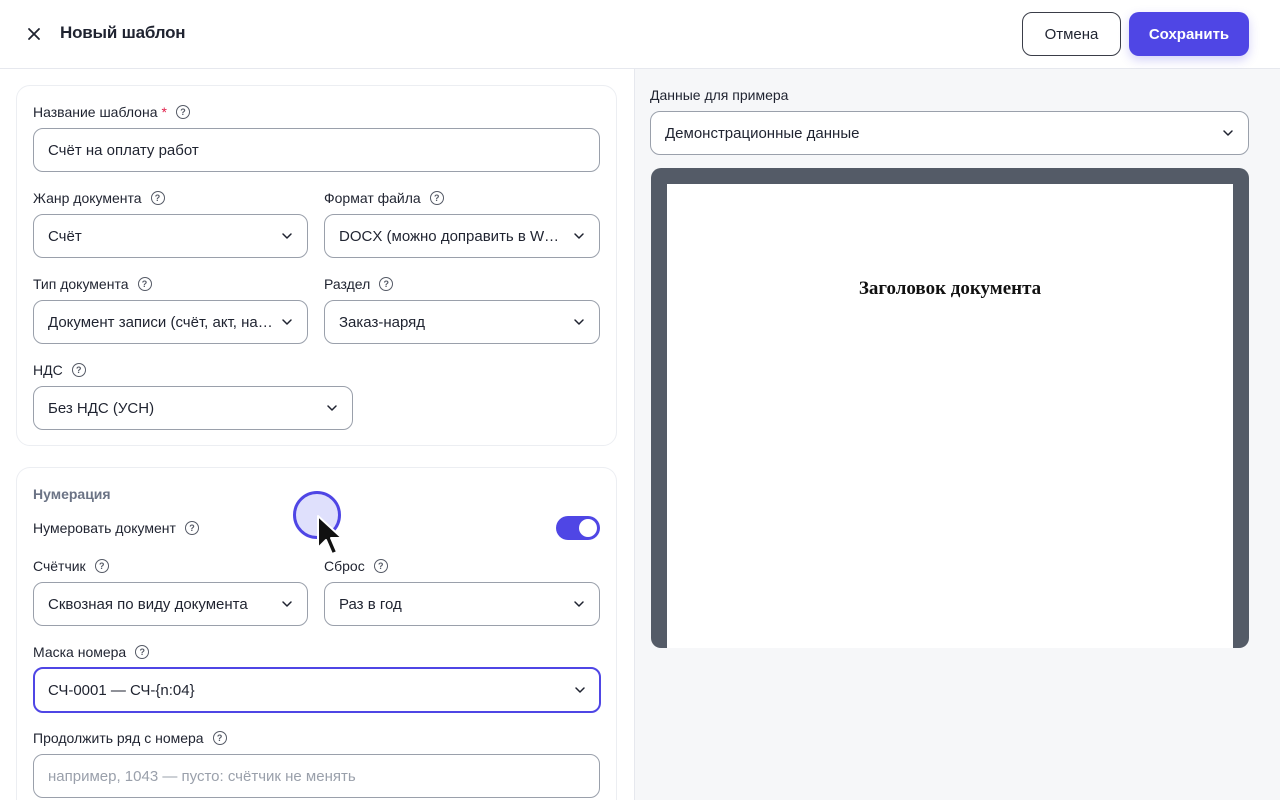  I want to click on sample-data-select: Демонстрационные данные, so click(949, 133).